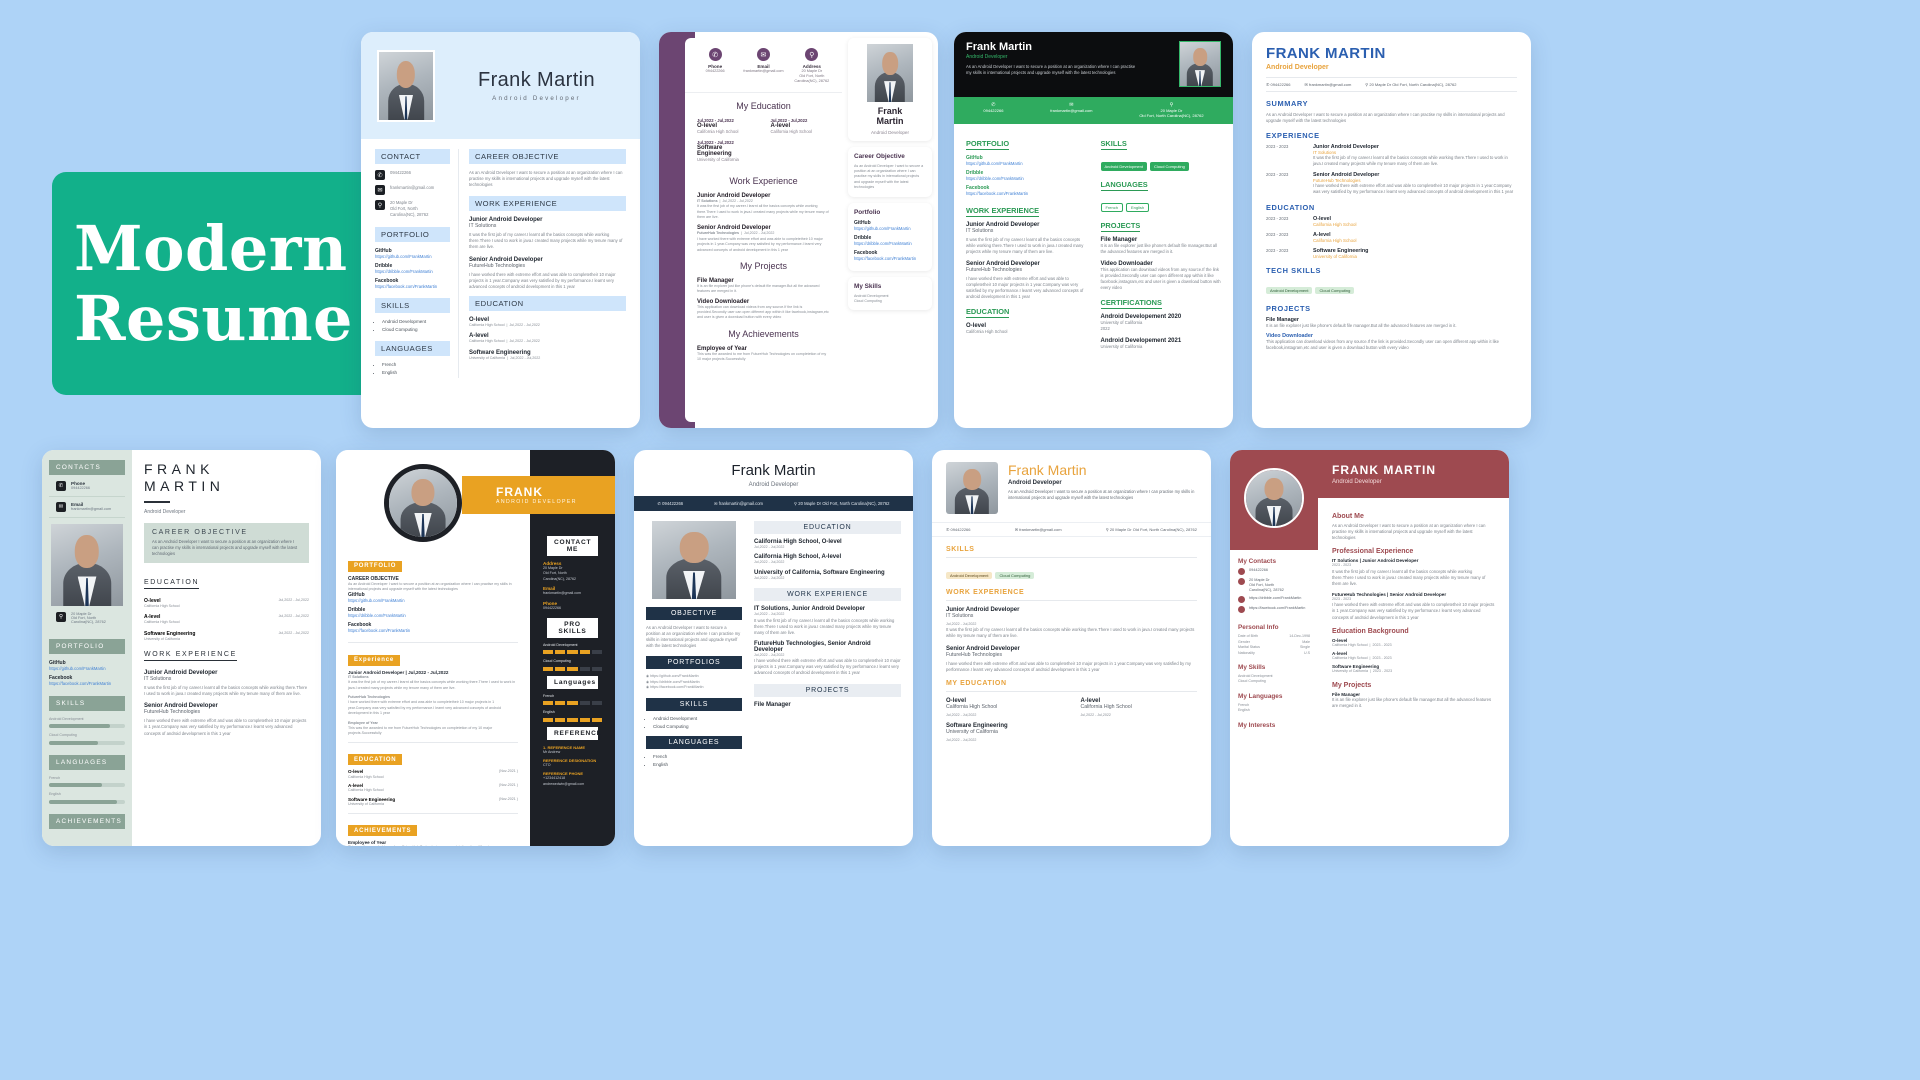 The height and width of the screenshot is (1080, 1920). What do you see at coordinates (1293, 136) in the screenshot?
I see `section-experience: EXPERIENCE` at bounding box center [1293, 136].